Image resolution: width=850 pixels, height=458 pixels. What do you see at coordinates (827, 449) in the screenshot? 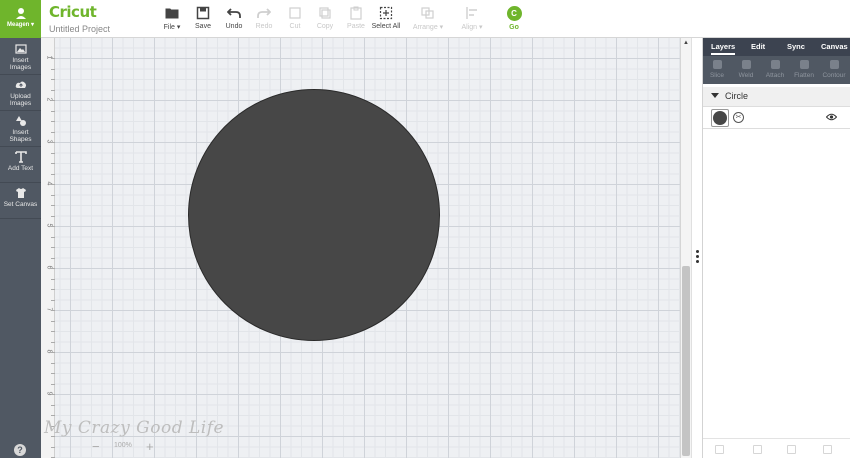
I see `duplicate-icon` at bounding box center [827, 449].